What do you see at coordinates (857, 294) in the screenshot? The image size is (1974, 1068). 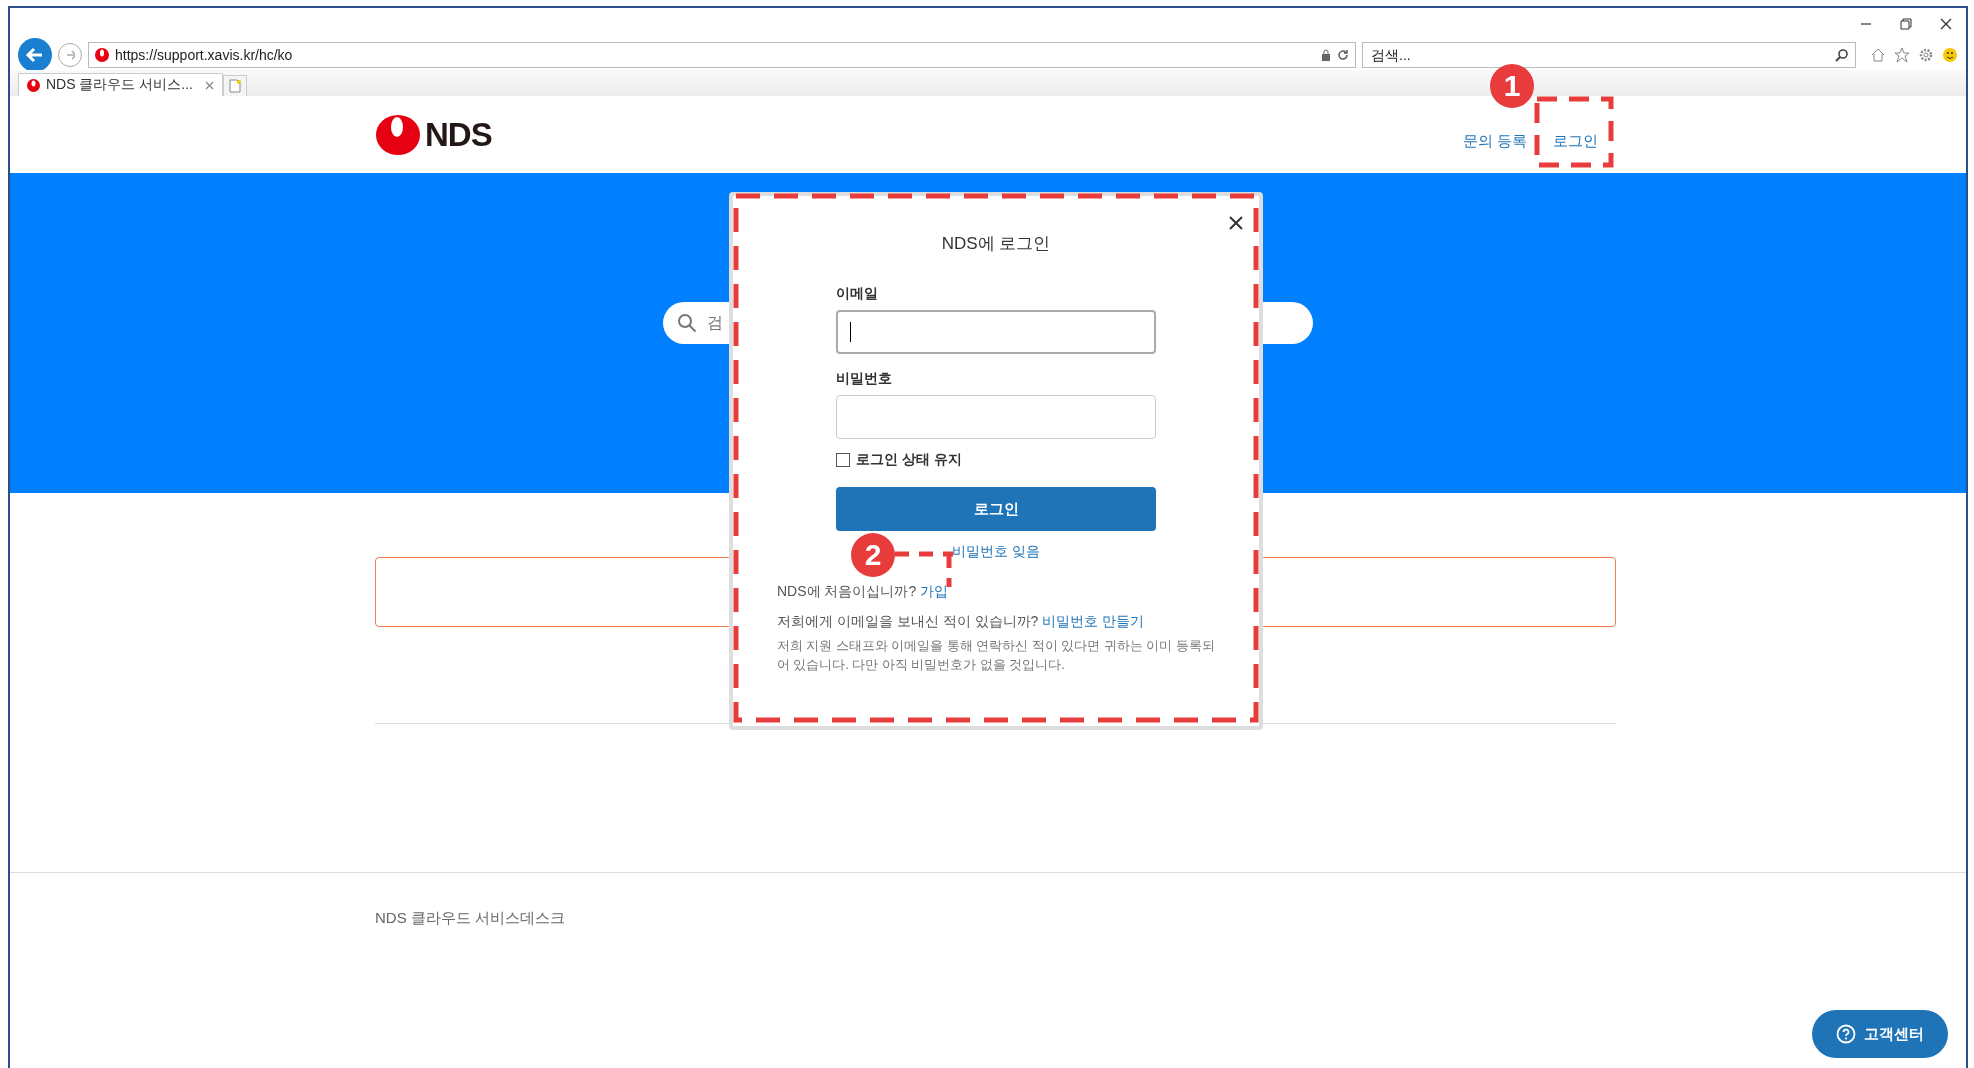 I see `field-label: 이메일` at bounding box center [857, 294].